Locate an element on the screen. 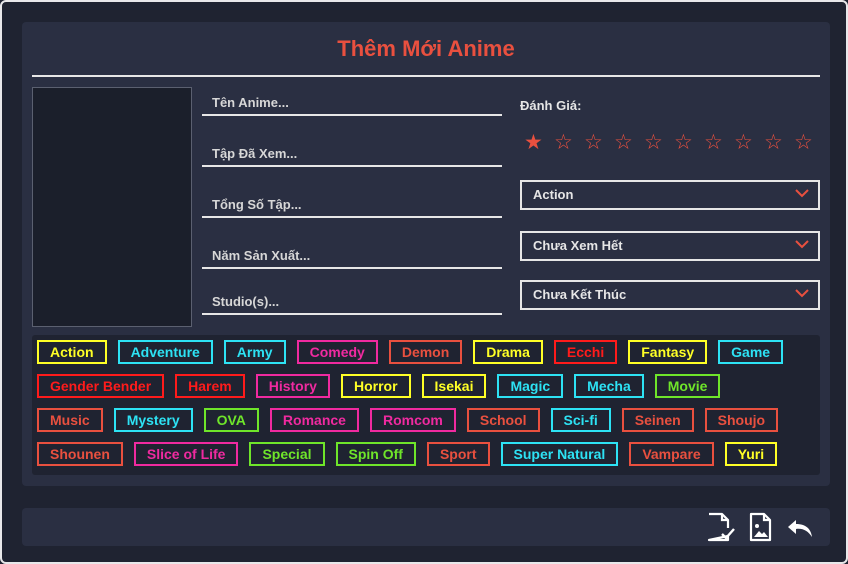  release-year-input is located at coordinates (352, 255).